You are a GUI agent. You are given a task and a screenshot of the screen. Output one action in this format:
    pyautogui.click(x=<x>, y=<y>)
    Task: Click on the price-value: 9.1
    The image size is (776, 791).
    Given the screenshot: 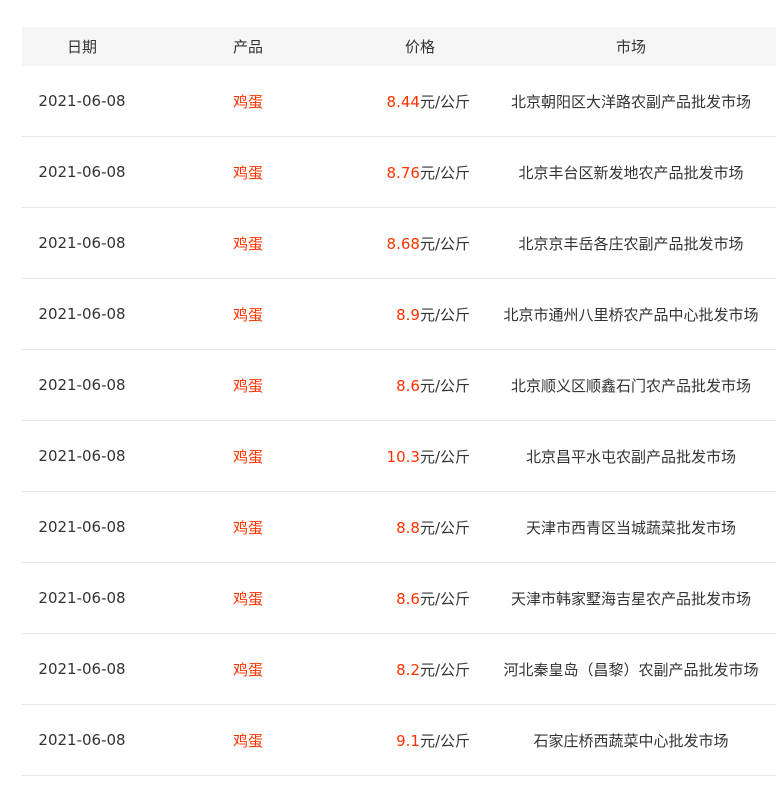 What is the action you would take?
    pyautogui.click(x=408, y=740)
    